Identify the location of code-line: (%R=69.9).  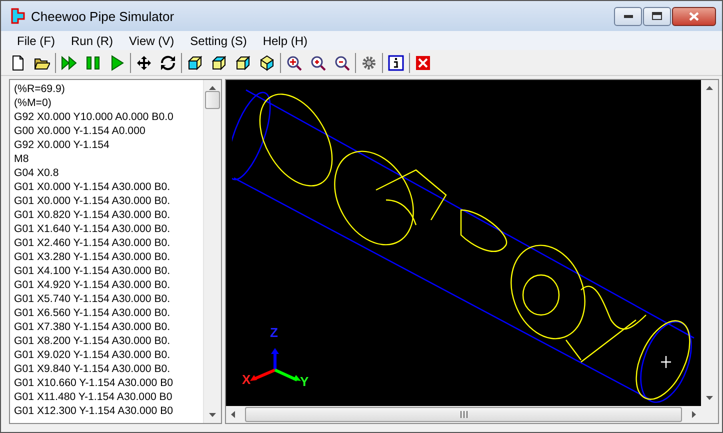
(108, 89).